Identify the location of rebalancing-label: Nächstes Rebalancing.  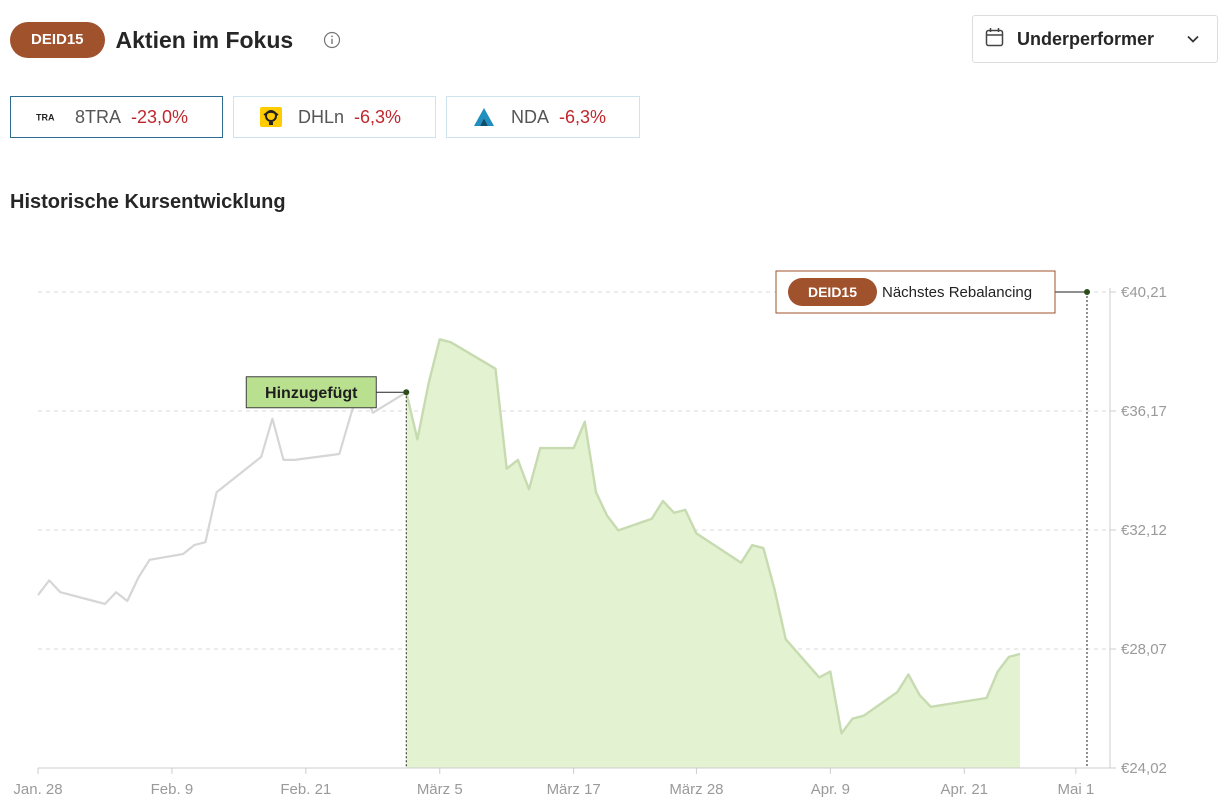
(957, 292).